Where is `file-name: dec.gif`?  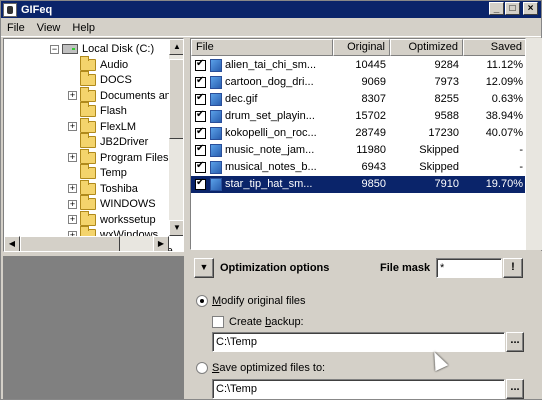
file-name: dec.gif is located at coordinates (241, 99).